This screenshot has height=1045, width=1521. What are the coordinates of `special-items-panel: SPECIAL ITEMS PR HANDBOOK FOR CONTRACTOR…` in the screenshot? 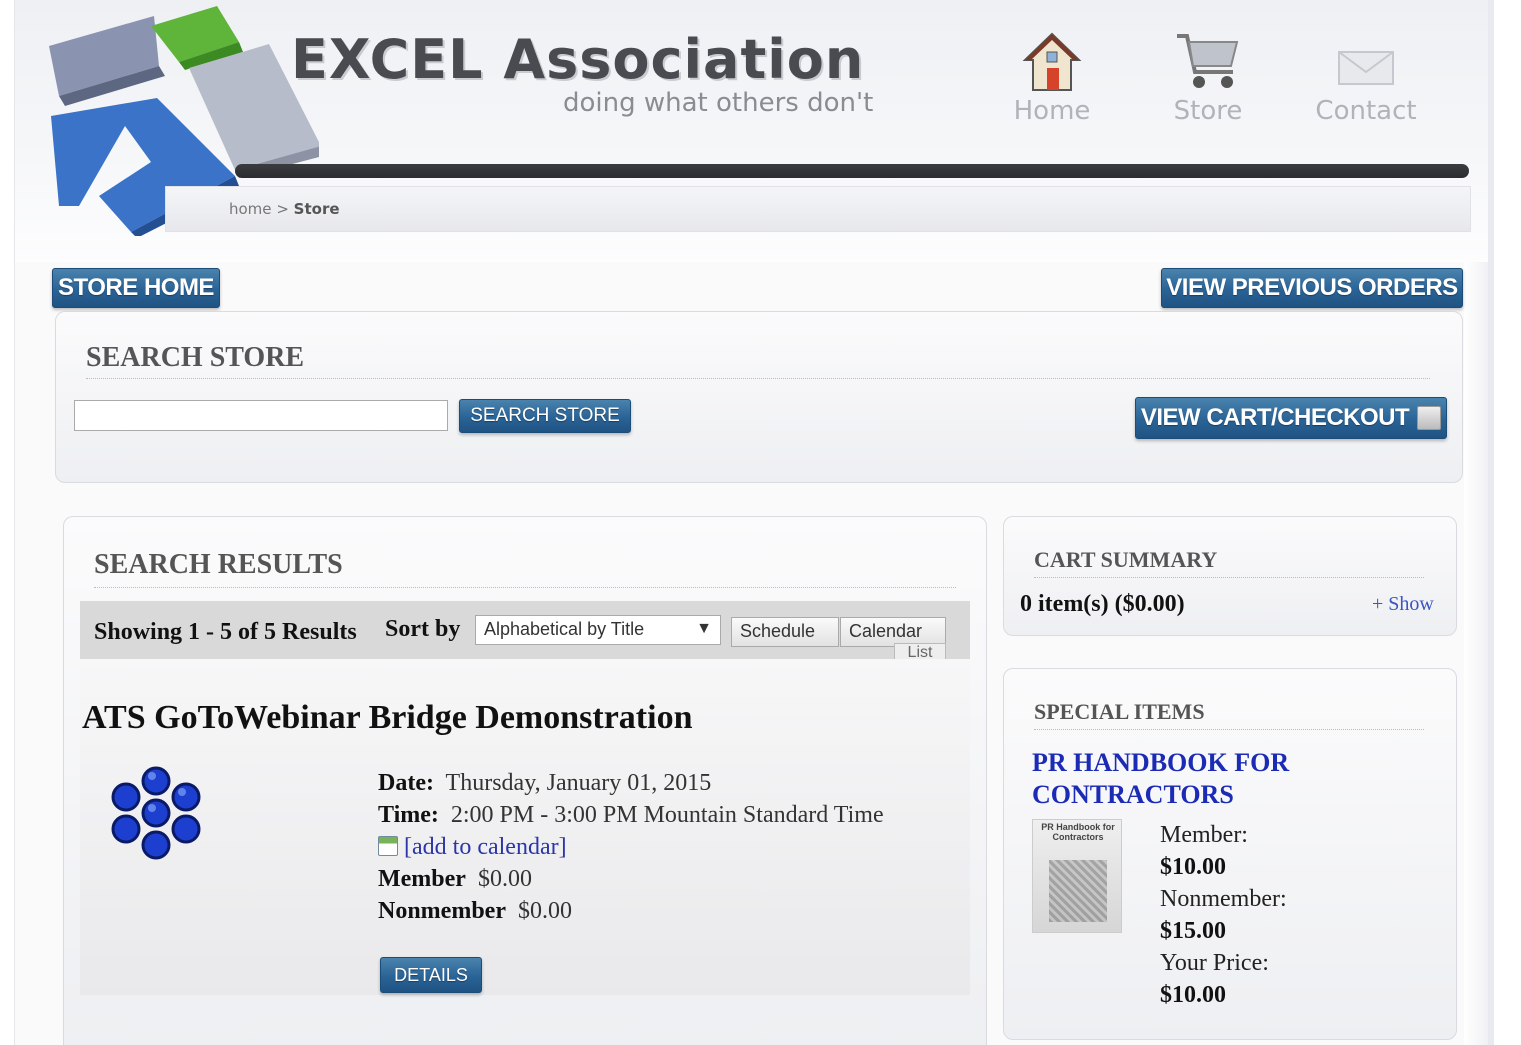 It's located at (1230, 854).